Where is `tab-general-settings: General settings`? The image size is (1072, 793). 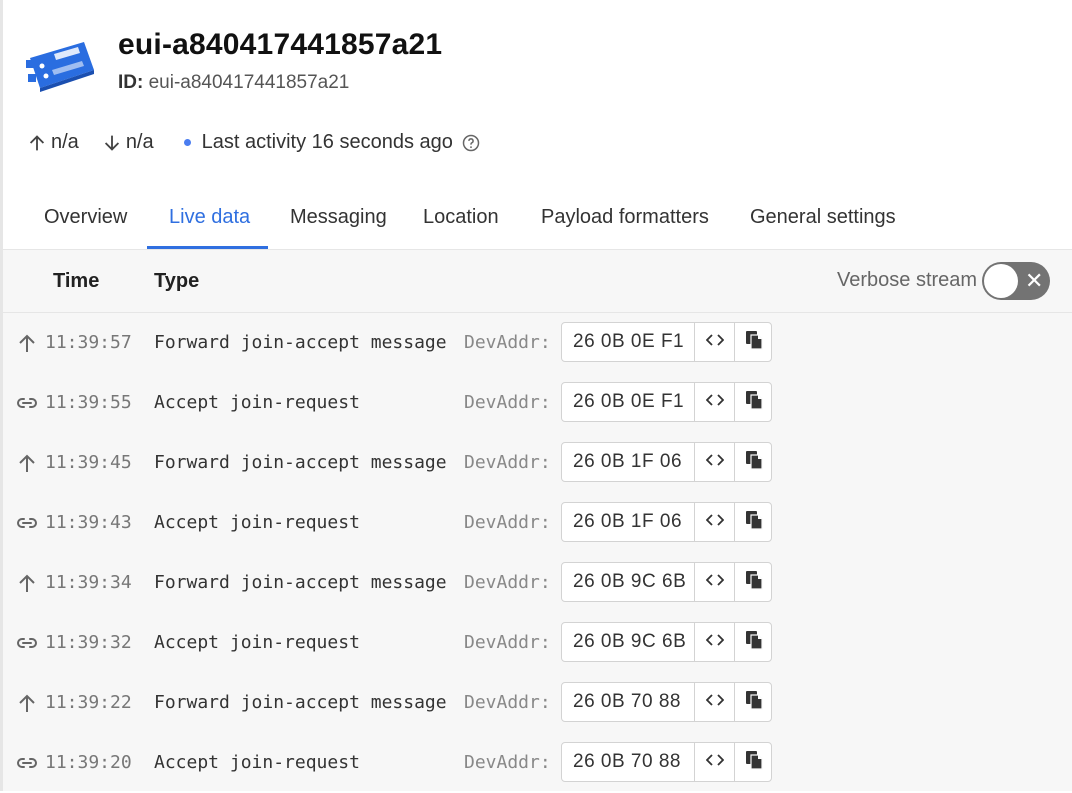 tab-general-settings: General settings is located at coordinates (823, 217).